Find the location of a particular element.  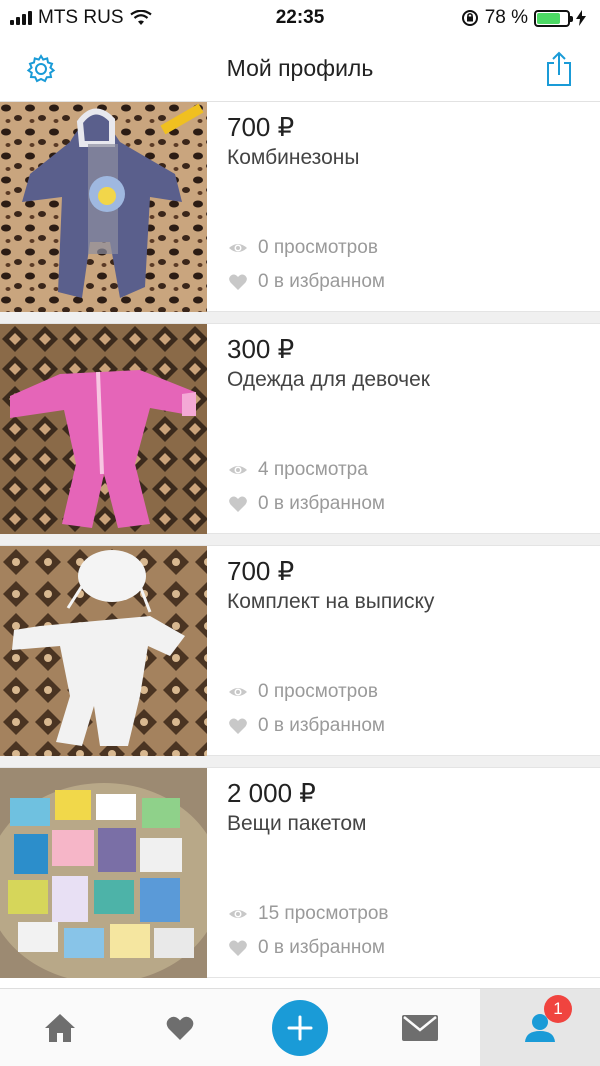

tab-bar: 1 is located at coordinates (300, 1027).